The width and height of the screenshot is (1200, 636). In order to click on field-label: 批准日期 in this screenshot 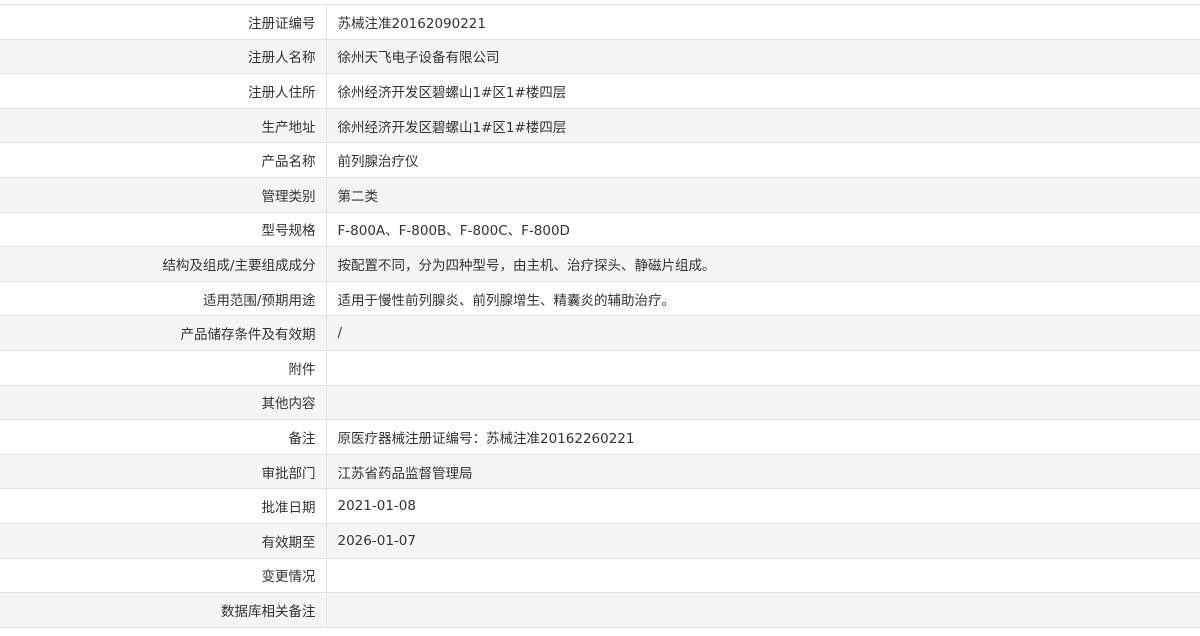, I will do `click(163, 506)`.